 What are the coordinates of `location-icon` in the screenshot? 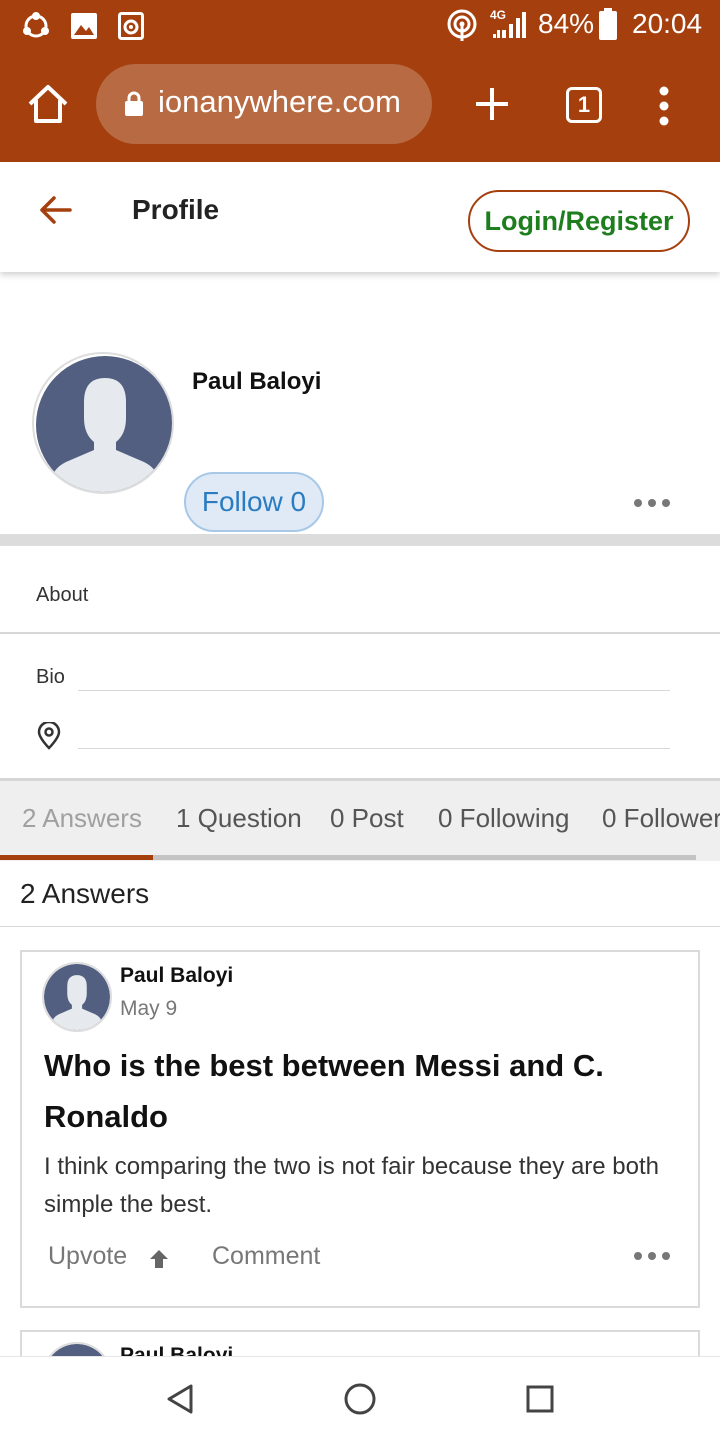 It's located at (49, 736).